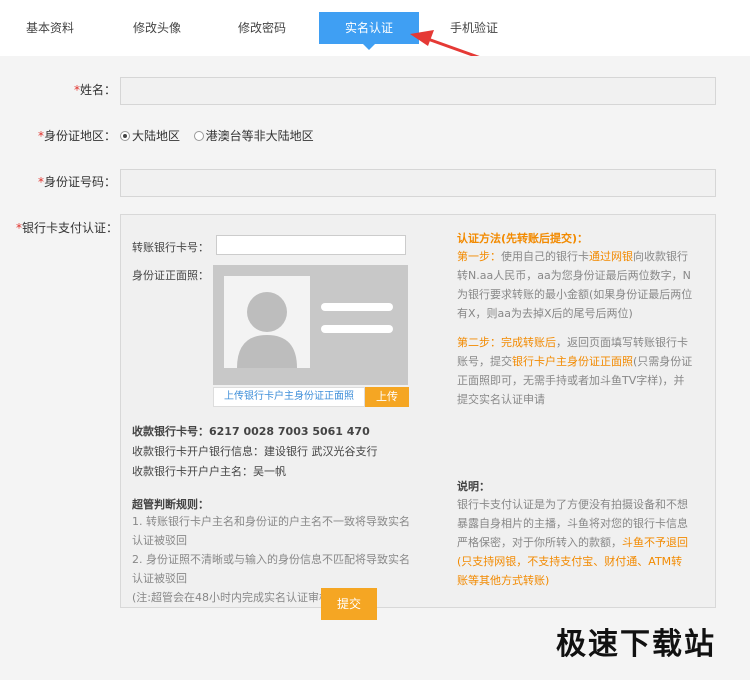  What do you see at coordinates (418, 183) in the screenshot?
I see `id-number-input` at bounding box center [418, 183].